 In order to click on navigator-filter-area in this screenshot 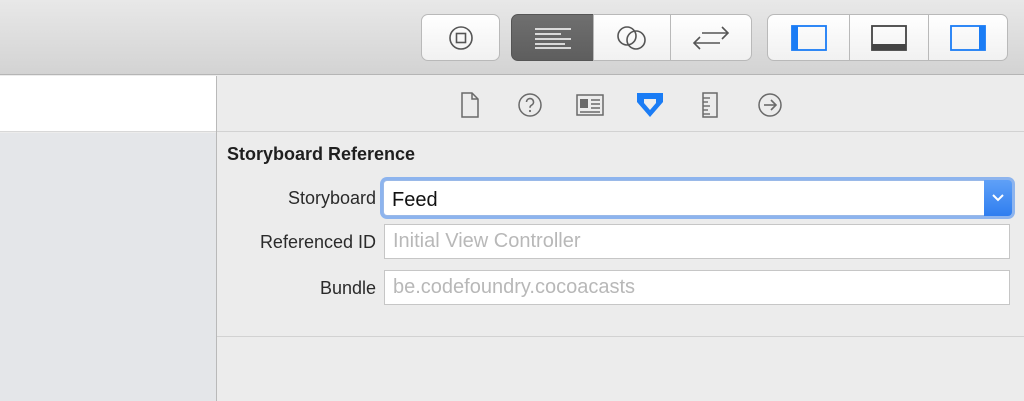, I will do `click(108, 104)`.